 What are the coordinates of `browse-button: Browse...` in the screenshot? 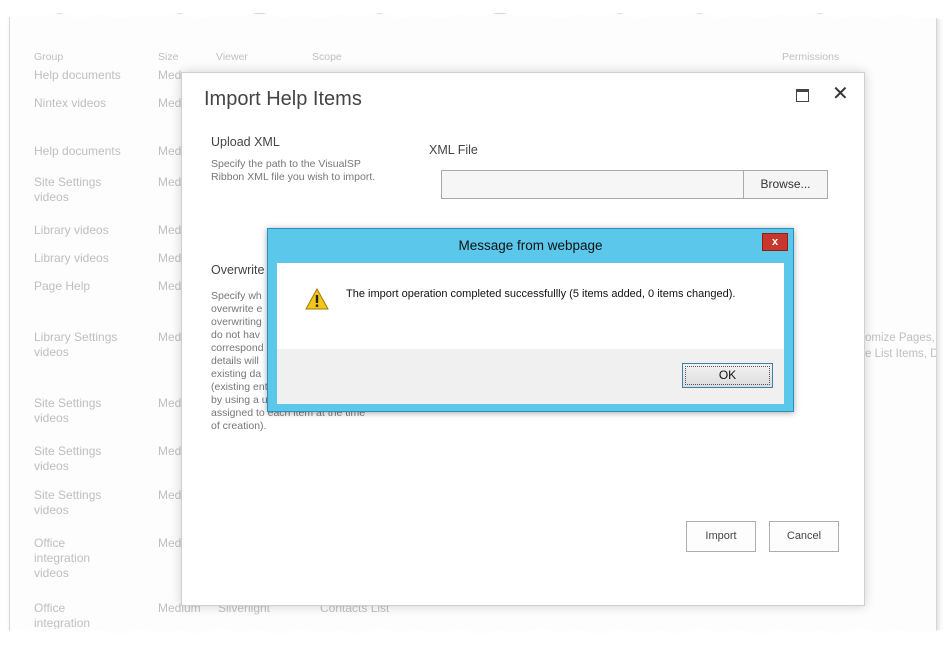 It's located at (786, 184).